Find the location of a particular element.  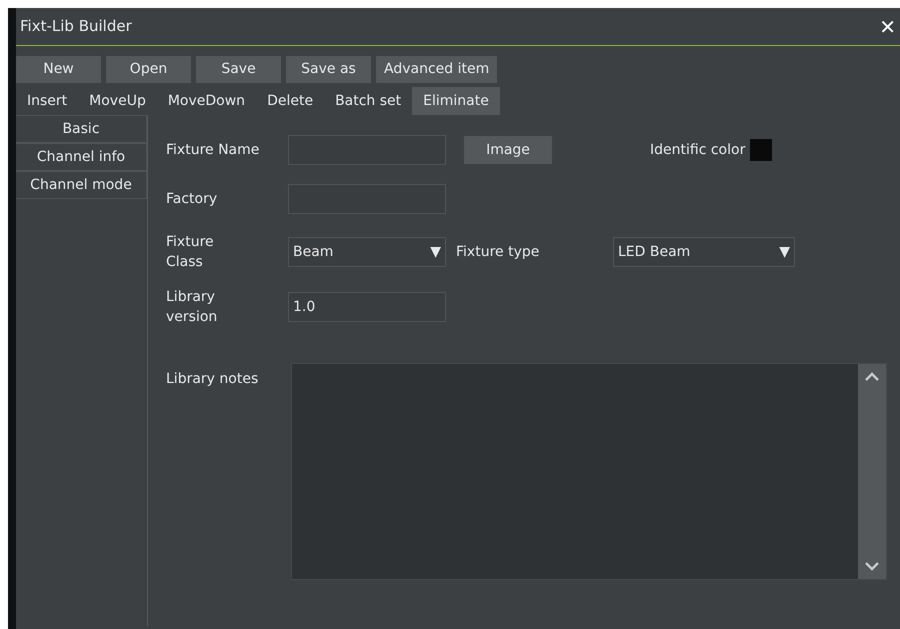

dropdown: Beam ▼ is located at coordinates (367, 252).